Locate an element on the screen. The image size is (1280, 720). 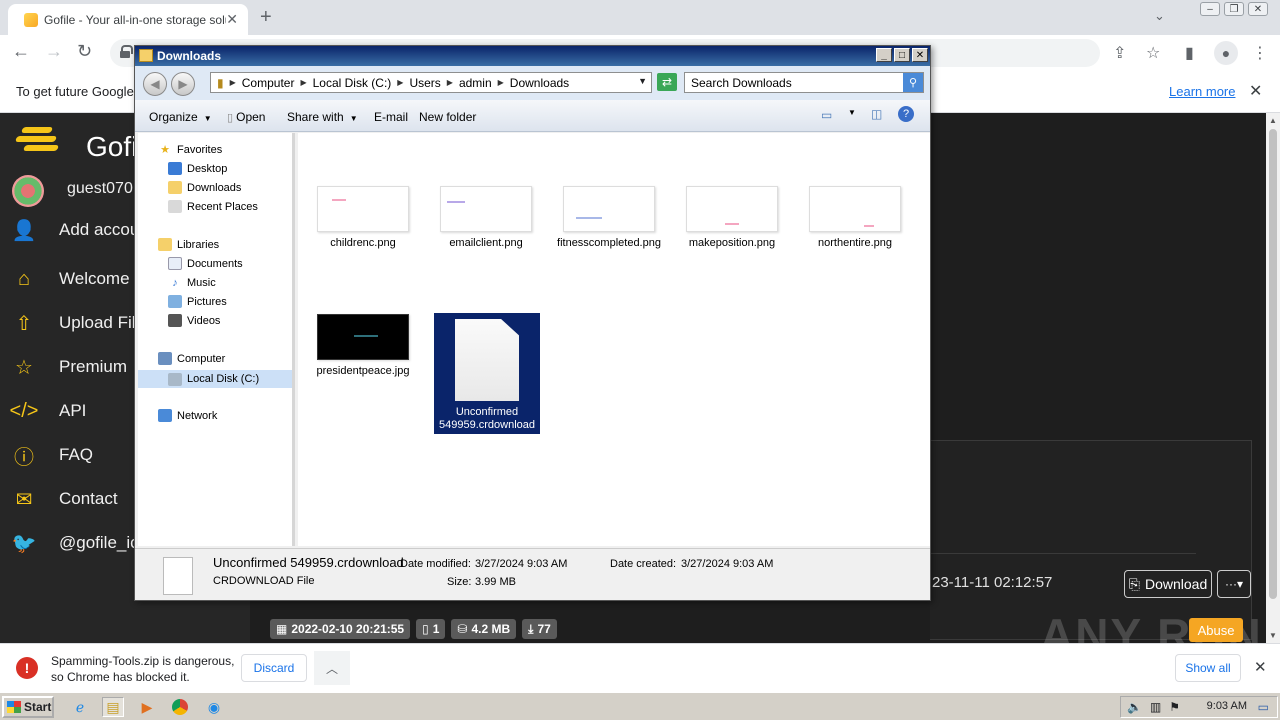
organize-button: Organize ▼ is located at coordinates (180, 117).